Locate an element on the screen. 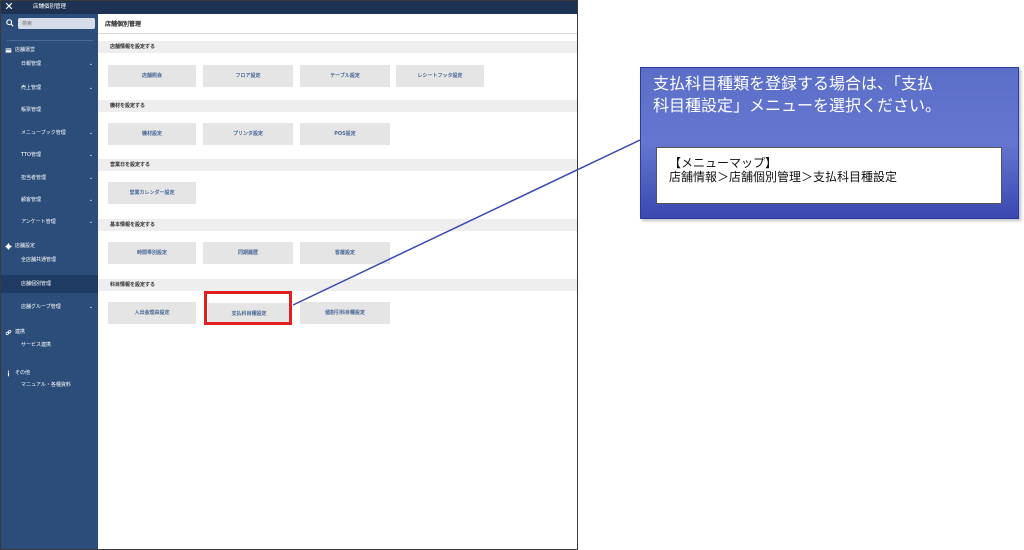 This screenshot has width=1024, height=550. menu-map-path: 店舗情報＞店舗個別管理＞支払科目種設定 is located at coordinates (783, 177).